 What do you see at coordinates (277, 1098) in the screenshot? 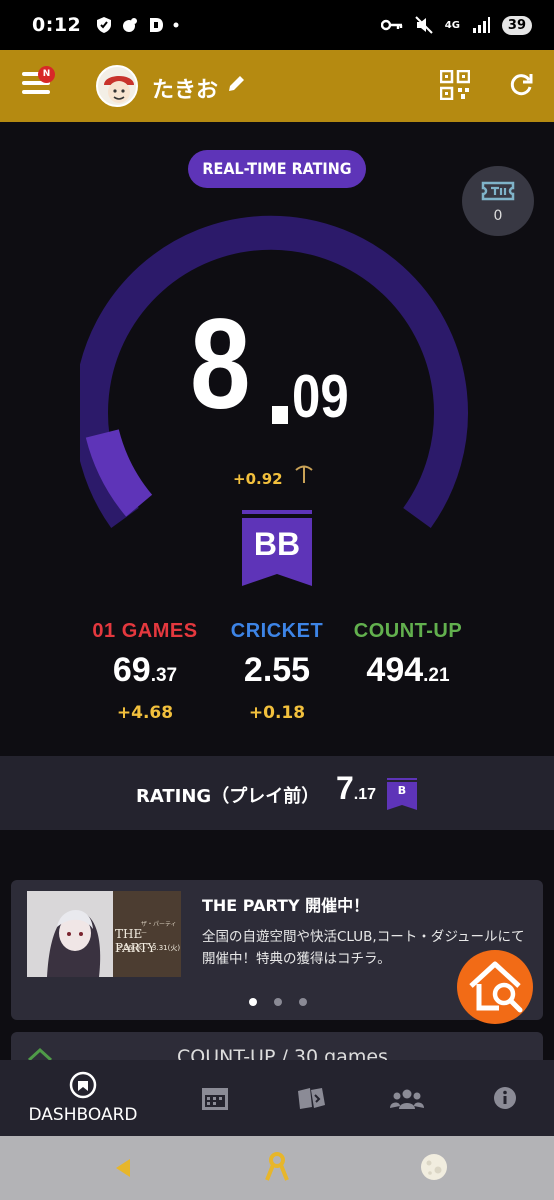
I see `bottom-nav: DASHBOARD` at bounding box center [277, 1098].